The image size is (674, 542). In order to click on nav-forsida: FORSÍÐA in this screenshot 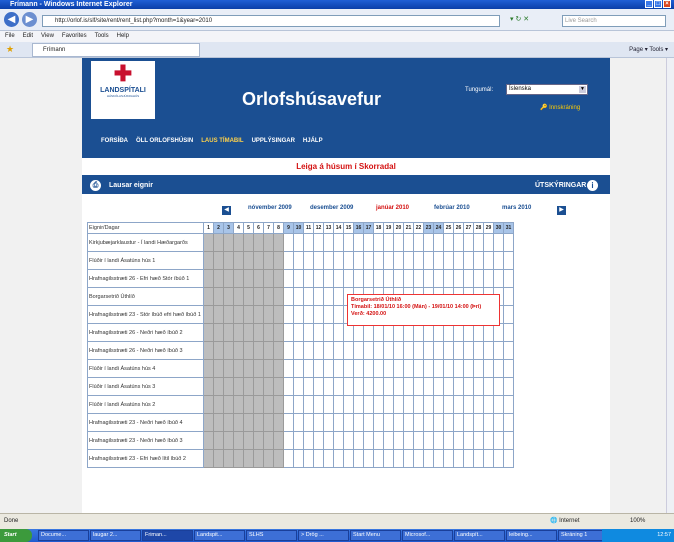, I will do `click(114, 141)`.